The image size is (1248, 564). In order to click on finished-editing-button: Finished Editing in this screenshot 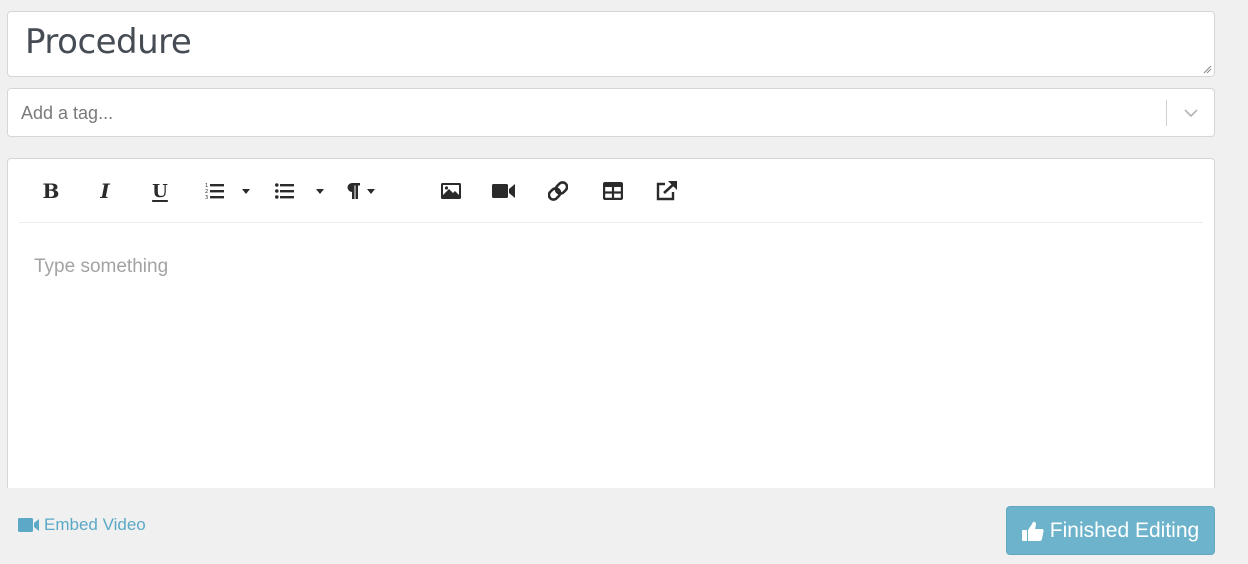, I will do `click(1110, 530)`.